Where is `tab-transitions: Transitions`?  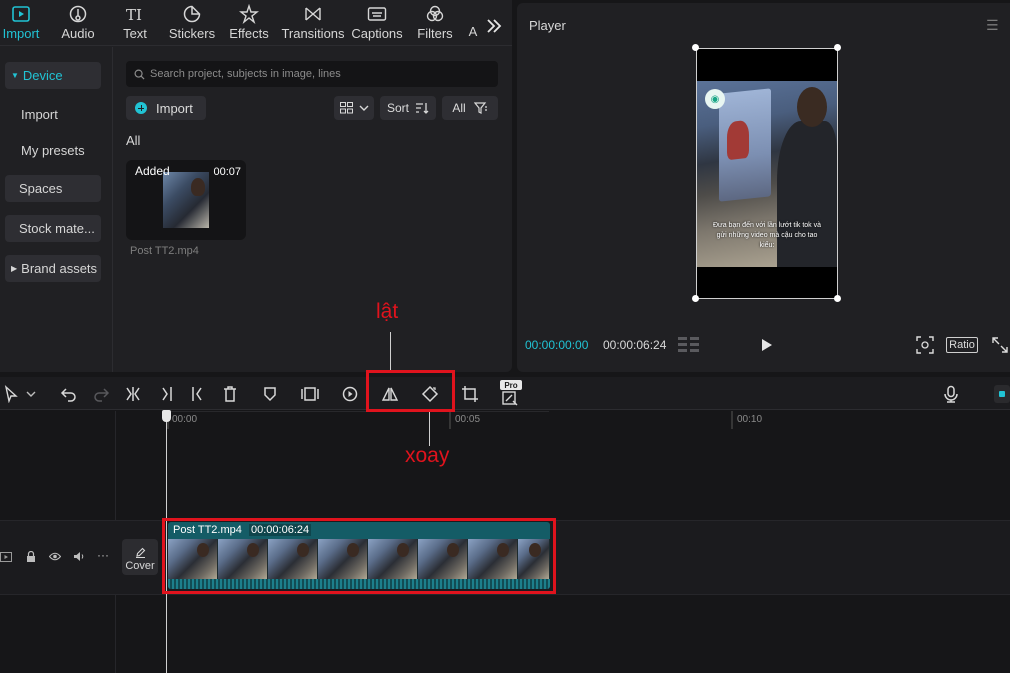 tab-transitions: Transitions is located at coordinates (313, 24).